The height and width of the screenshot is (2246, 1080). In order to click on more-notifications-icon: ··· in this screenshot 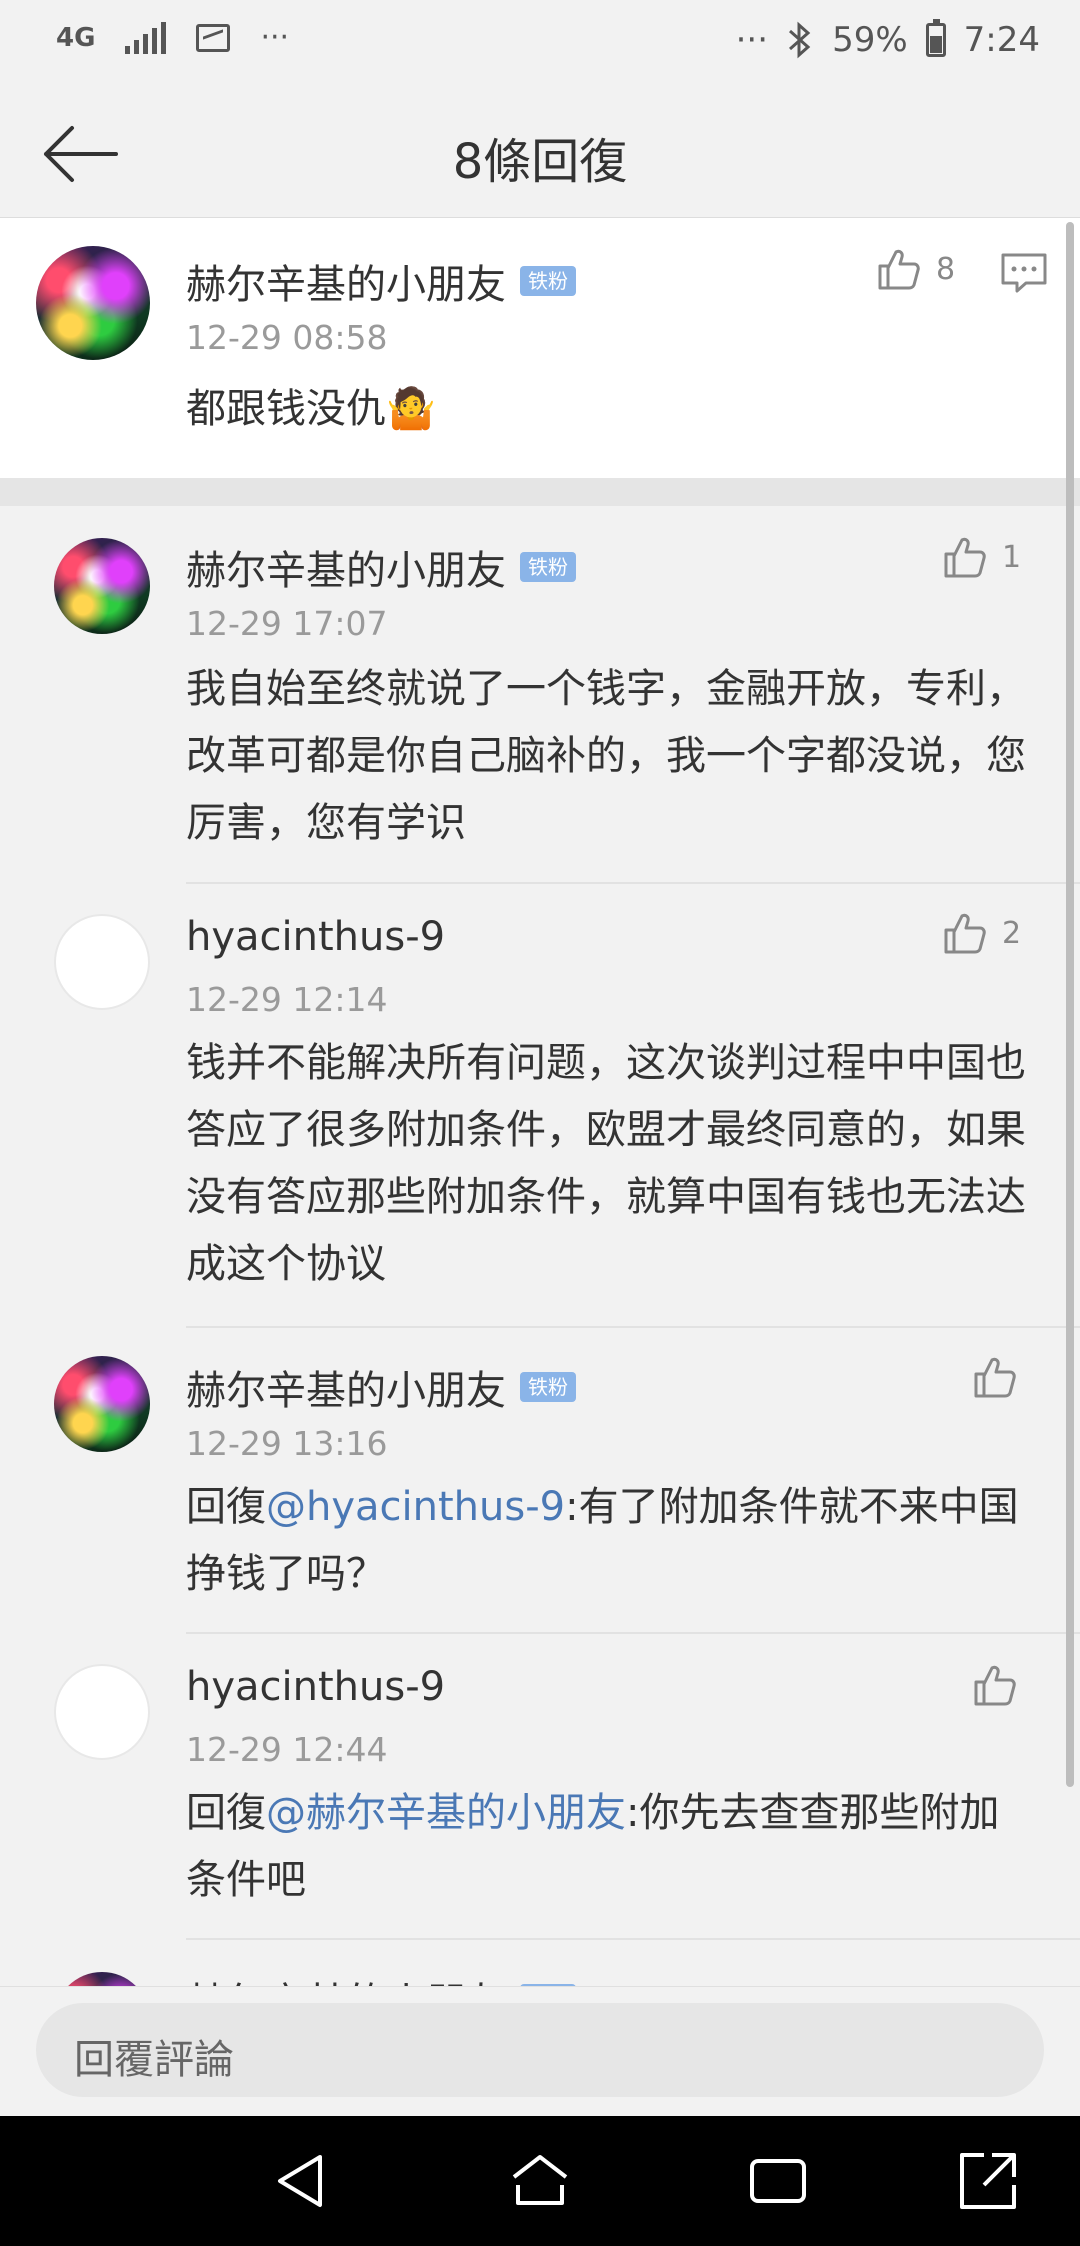, I will do `click(275, 37)`.